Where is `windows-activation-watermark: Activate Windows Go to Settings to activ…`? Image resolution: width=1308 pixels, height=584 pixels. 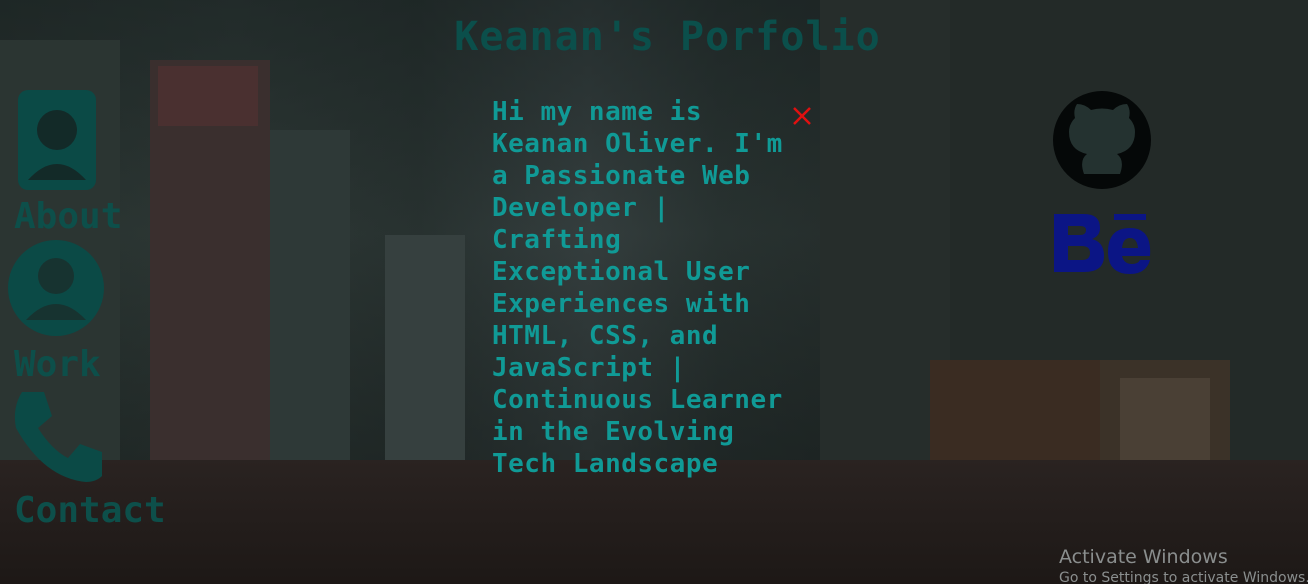 windows-activation-watermark: Activate Windows Go to Settings to activ… is located at coordinates (1183, 564).